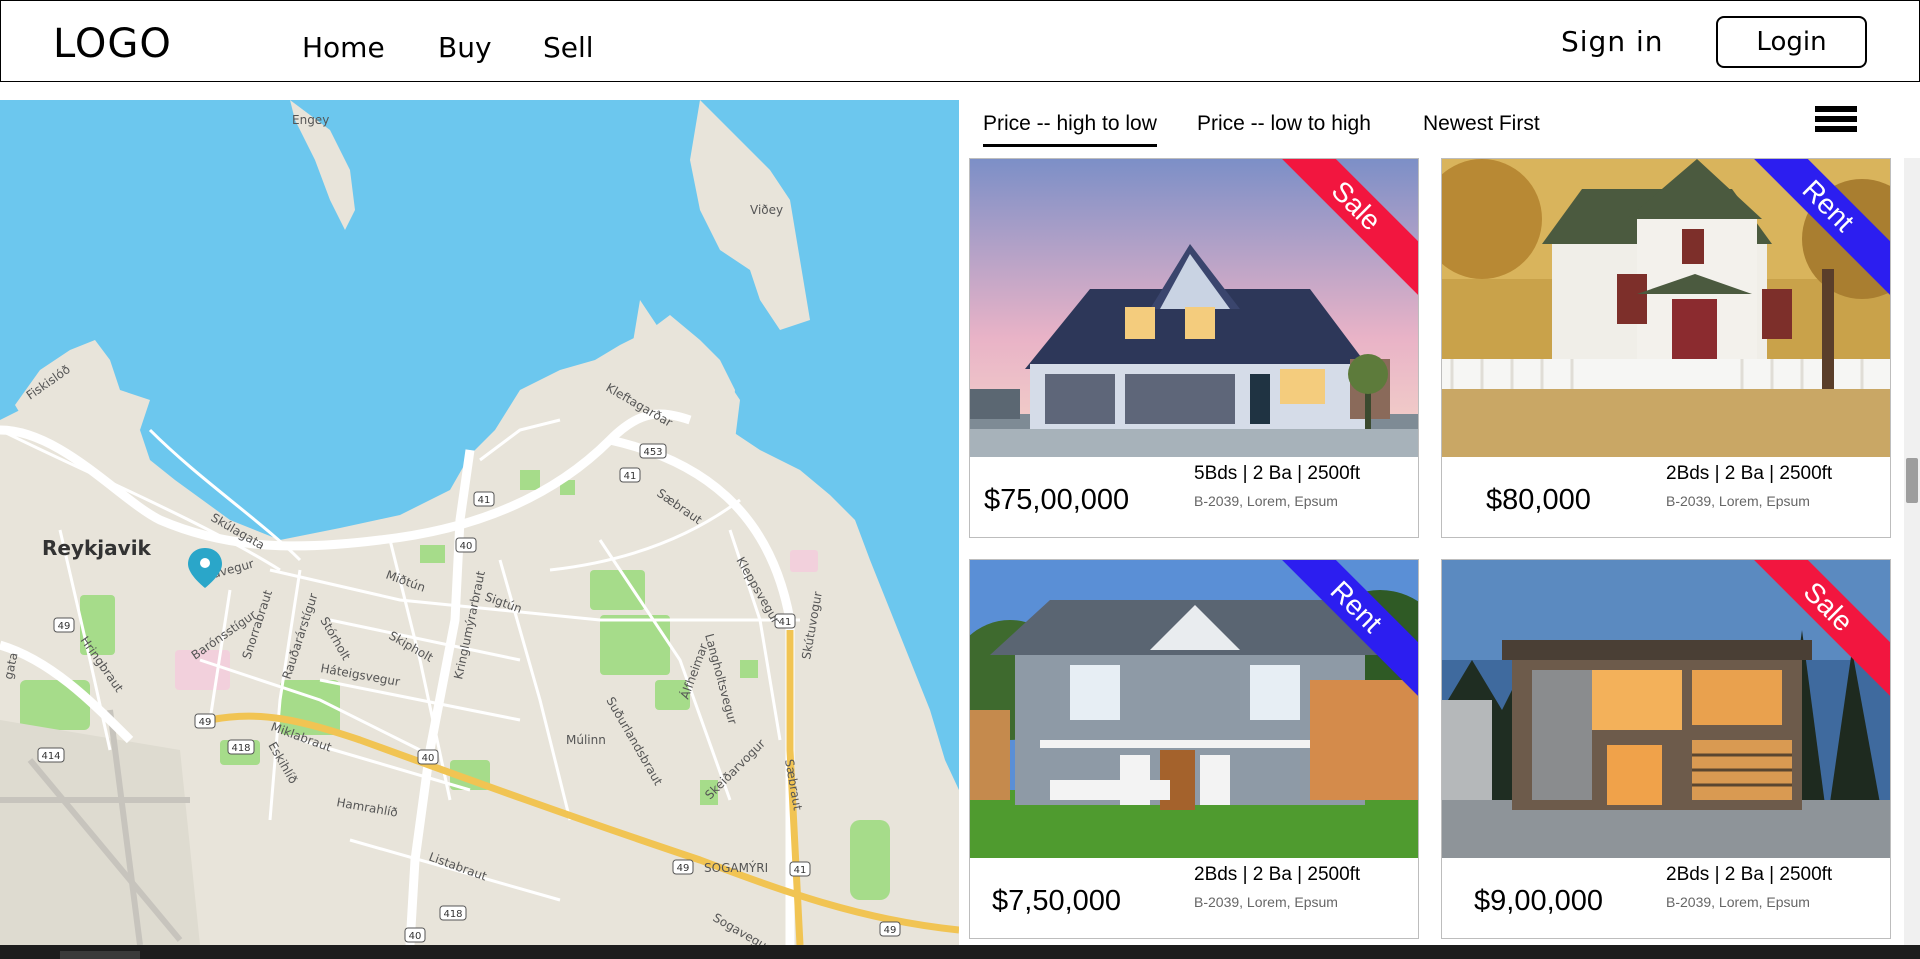  Describe the element at coordinates (1057, 500) in the screenshot. I see `listing-price: $75,00,000` at that location.